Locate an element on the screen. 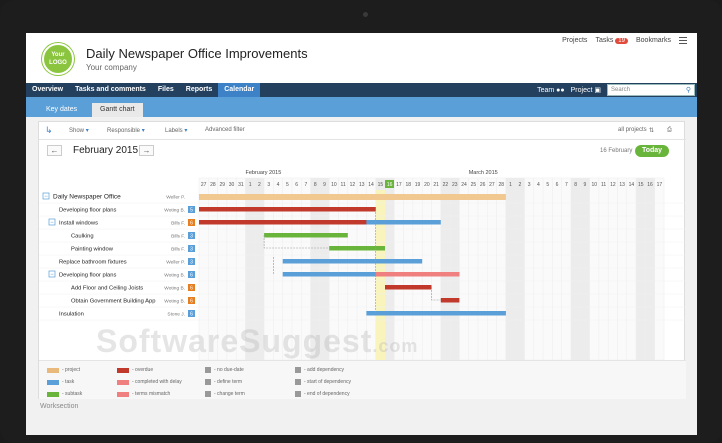 This screenshot has width=722, height=443. nav-reports: Reports is located at coordinates (199, 90).